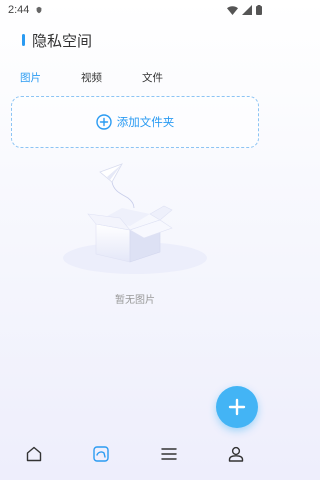  I want to click on add-fab-button, so click(237, 407).